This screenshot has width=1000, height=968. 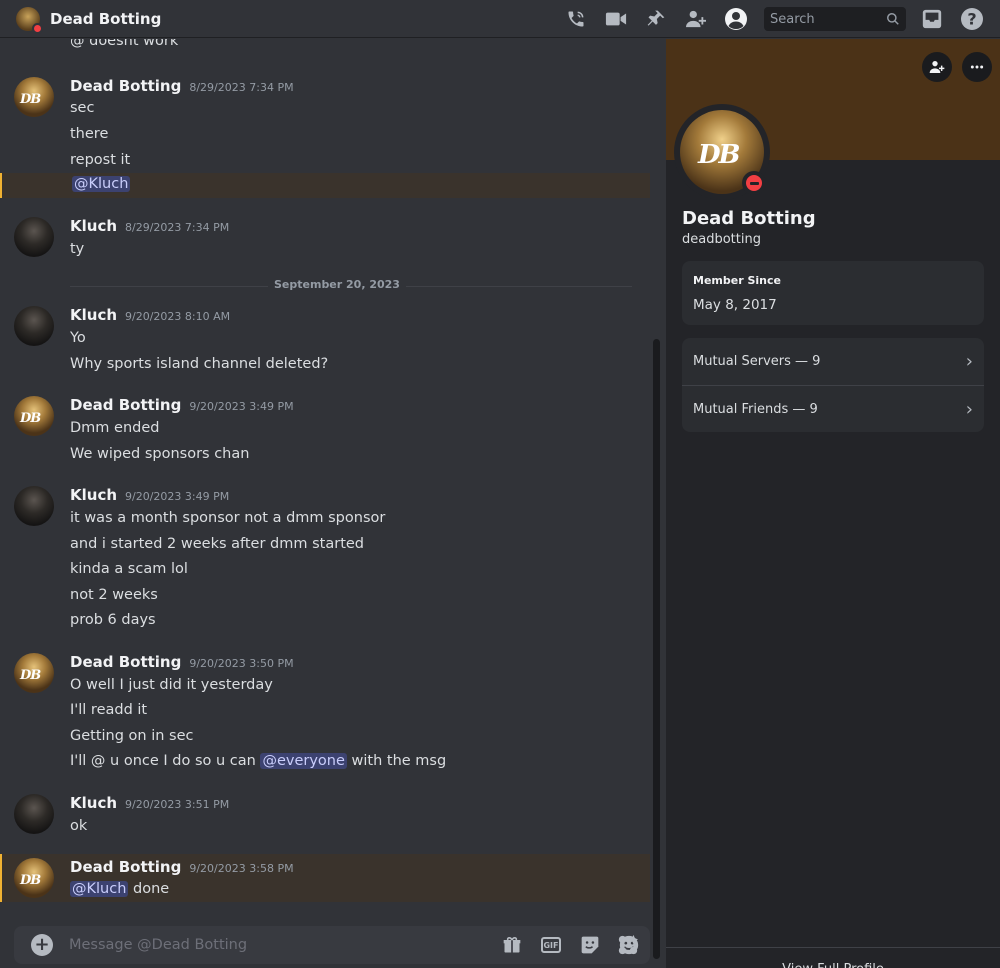 I want to click on profile-display-name: Dead Botting, so click(x=749, y=218).